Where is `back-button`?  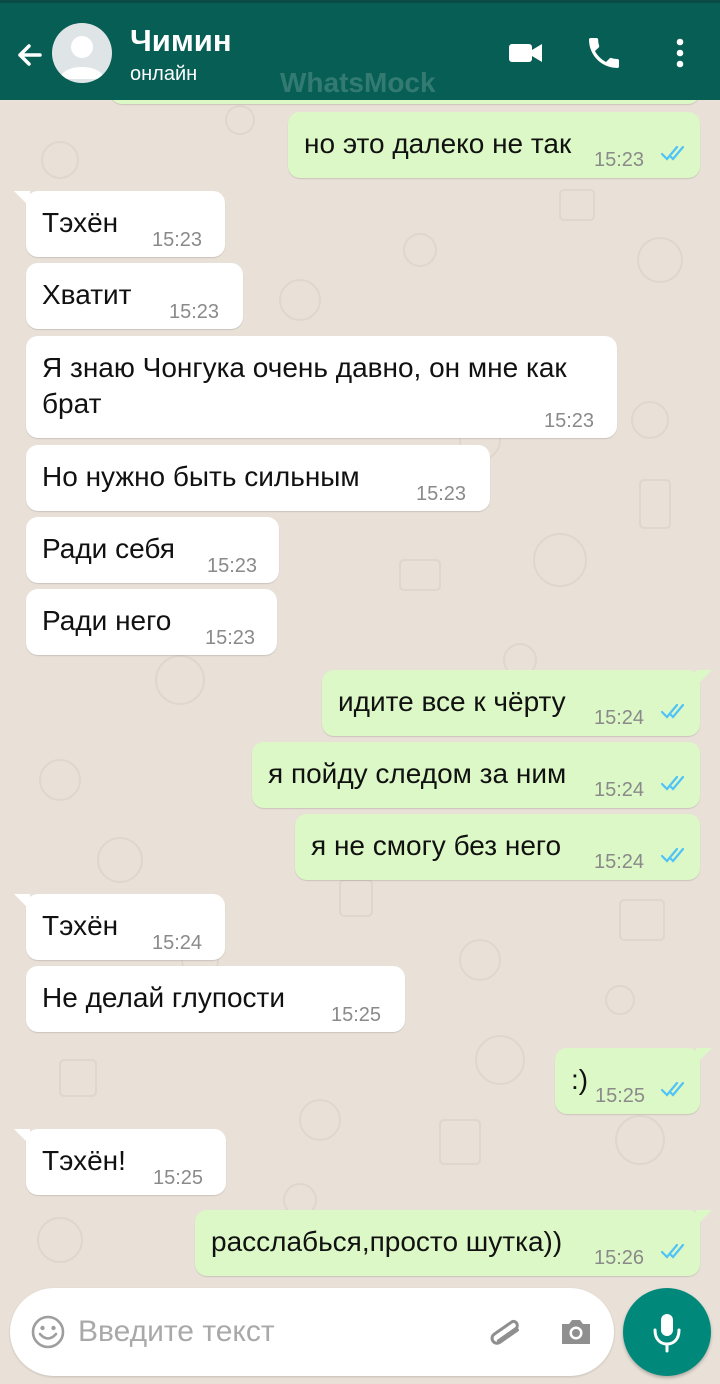
back-button is located at coordinates (30, 55).